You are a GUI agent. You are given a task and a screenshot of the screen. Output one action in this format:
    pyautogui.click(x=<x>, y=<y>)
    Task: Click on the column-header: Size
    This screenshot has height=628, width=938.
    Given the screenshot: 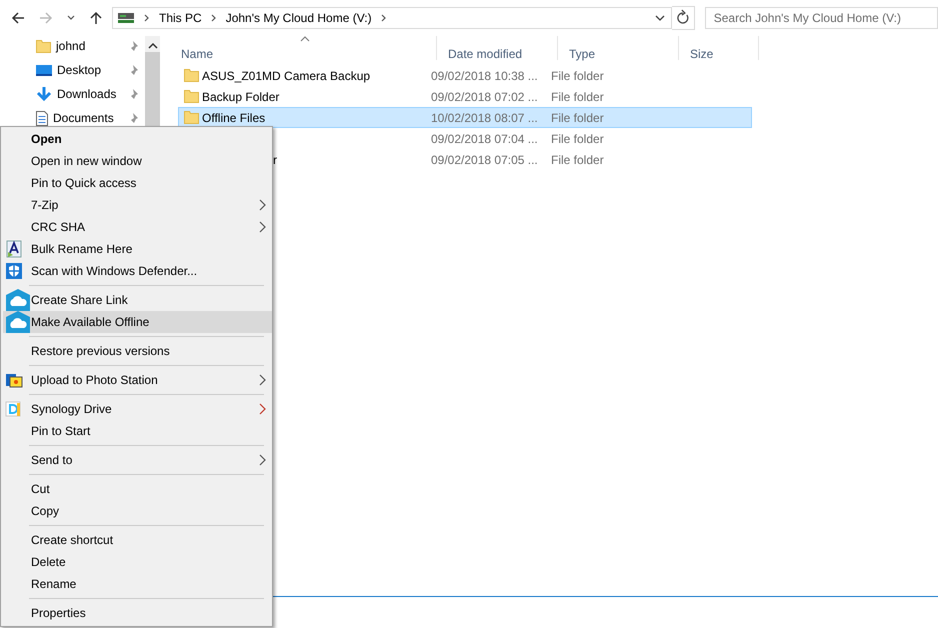 What is the action you would take?
    pyautogui.click(x=719, y=48)
    